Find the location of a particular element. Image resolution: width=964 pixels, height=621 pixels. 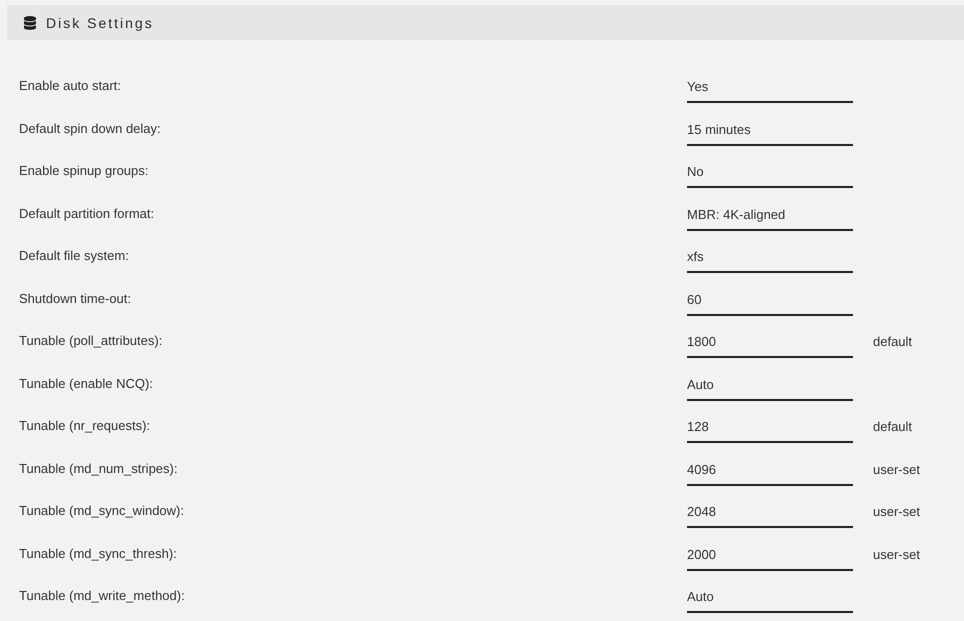

setting-label: Tunable (enable NCQ): is located at coordinates (86, 383).